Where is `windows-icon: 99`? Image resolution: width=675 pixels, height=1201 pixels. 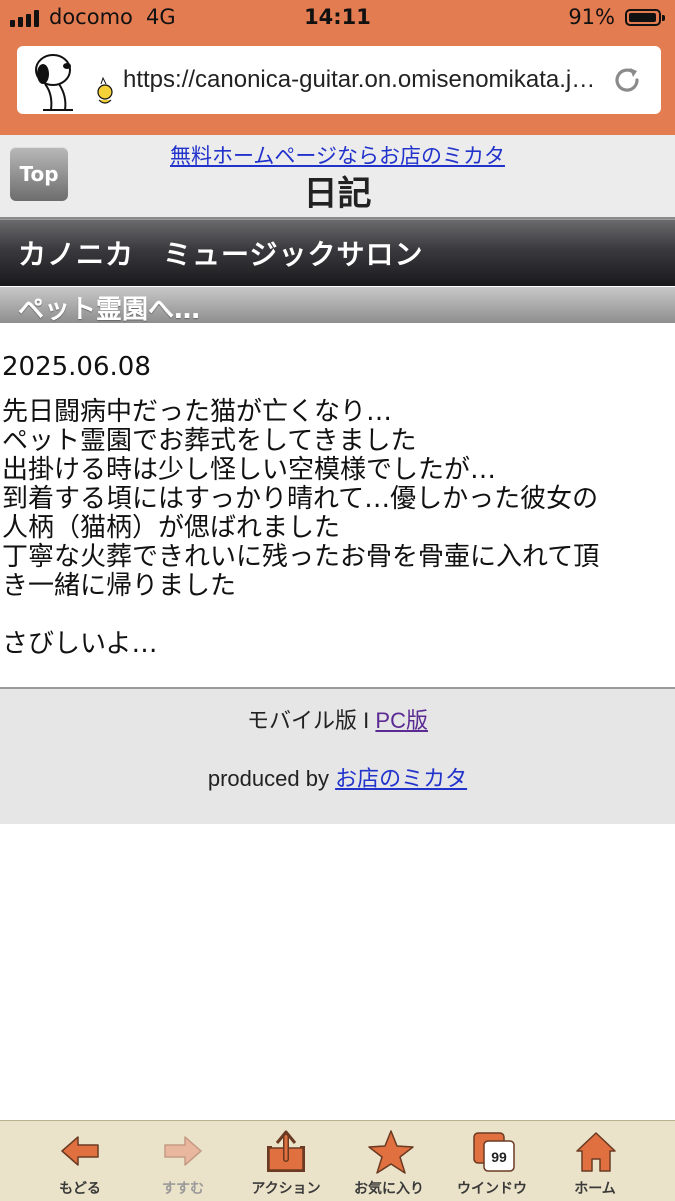 windows-icon: 99 is located at coordinates (494, 1152).